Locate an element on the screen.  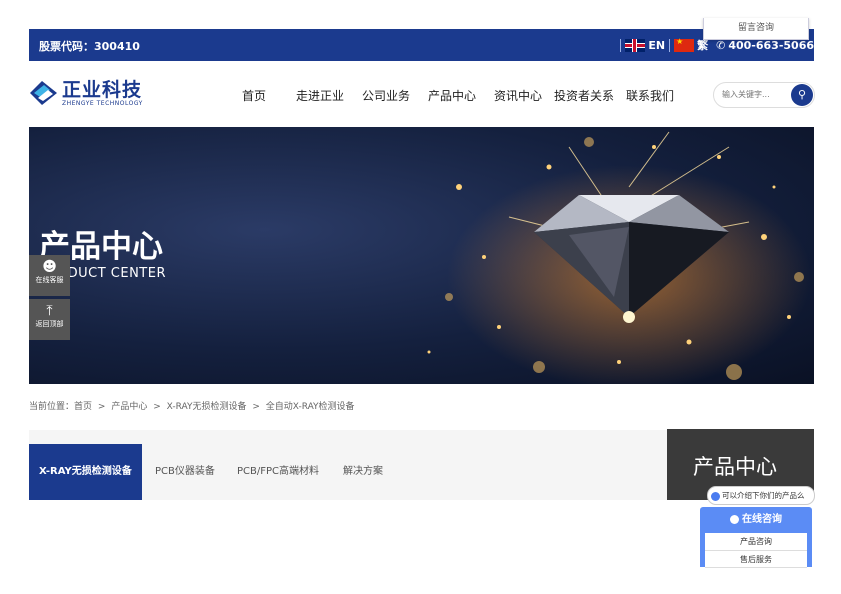
online-consult-header: 在线咨询 is located at coordinates (756, 520).